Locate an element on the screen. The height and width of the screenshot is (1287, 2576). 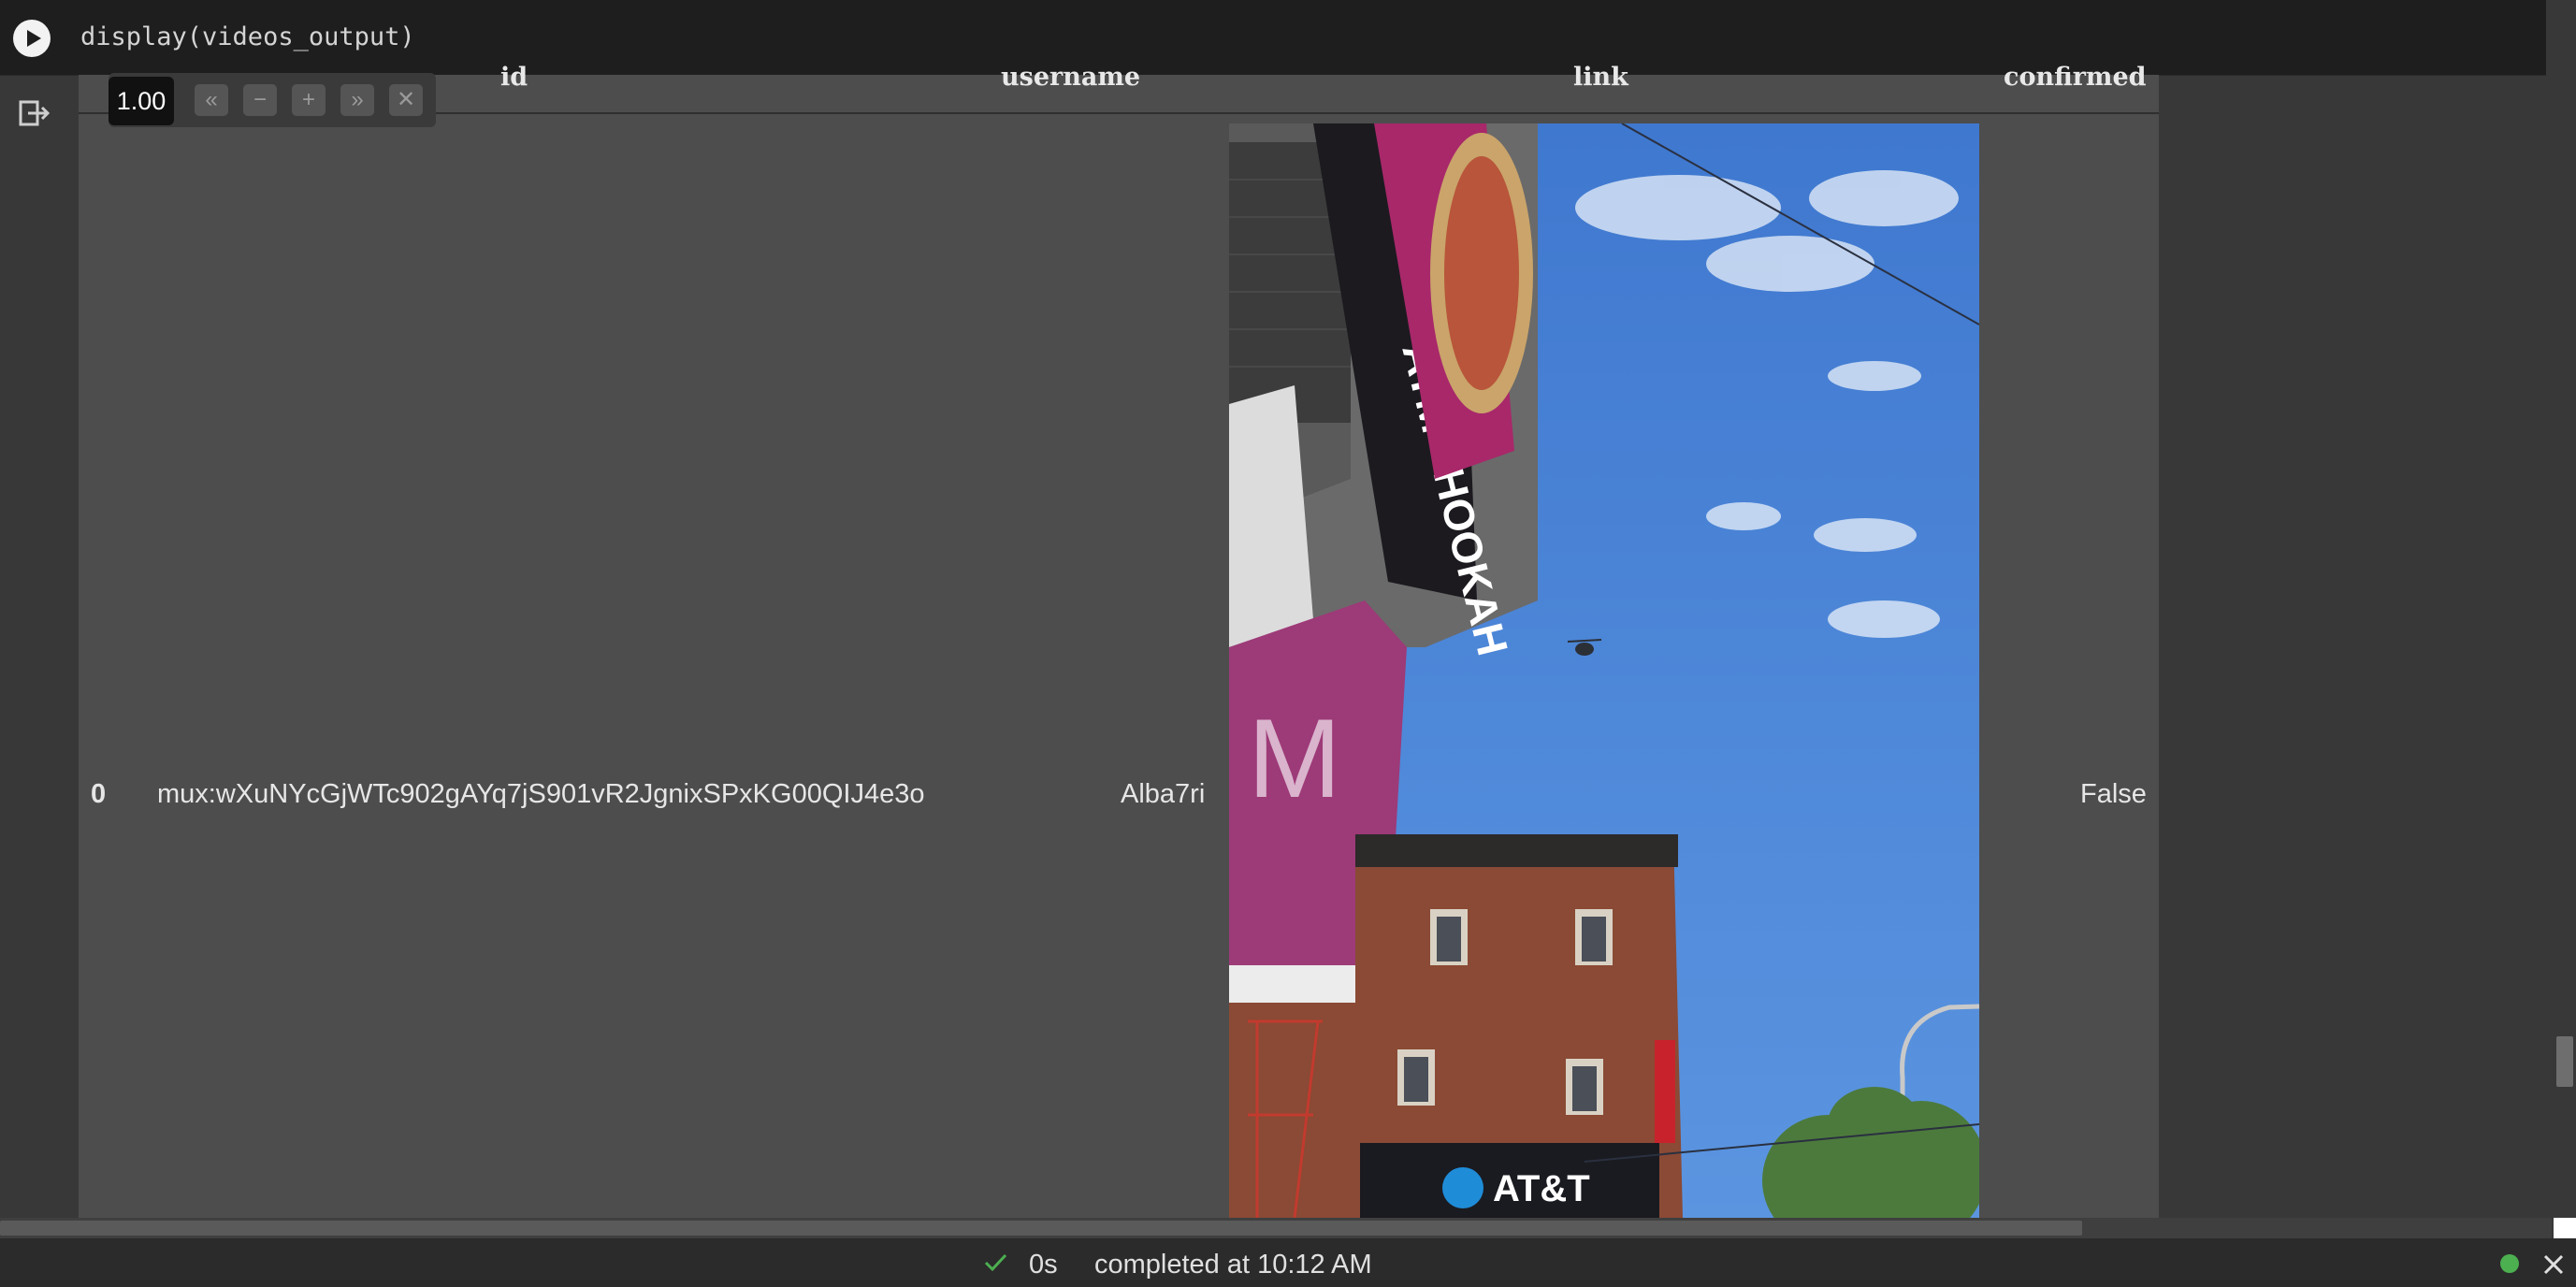
header-username: username is located at coordinates (1071, 77).